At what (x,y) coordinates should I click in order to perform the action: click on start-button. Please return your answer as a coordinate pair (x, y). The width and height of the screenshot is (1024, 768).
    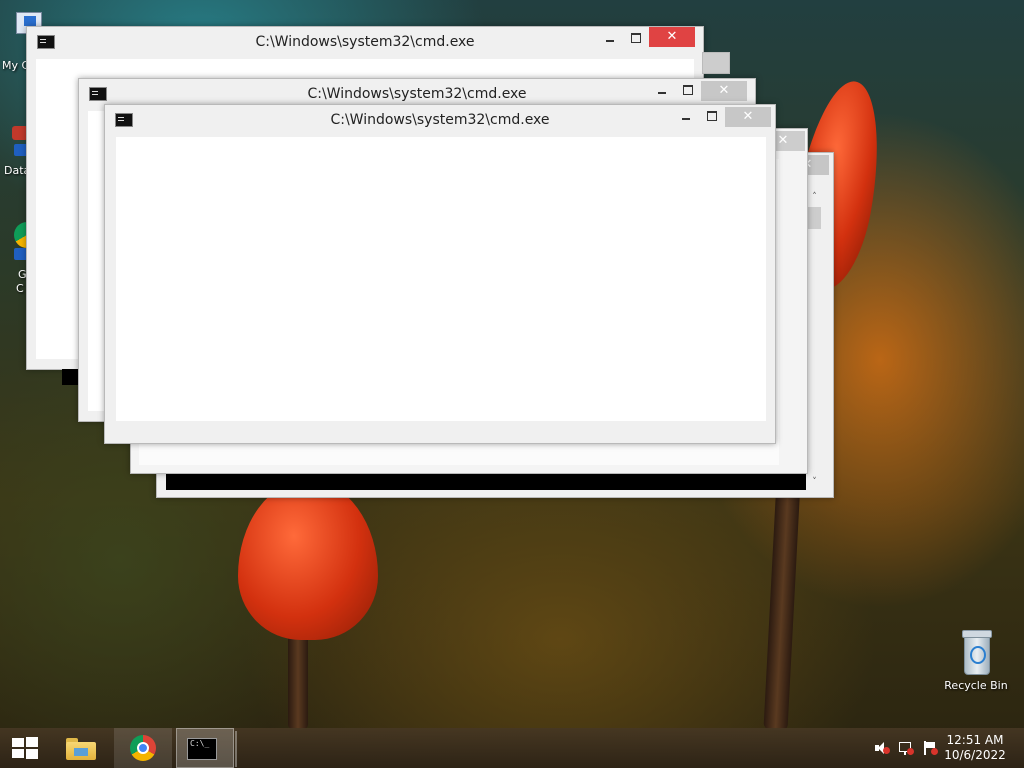
    Looking at the image, I should click on (25, 748).